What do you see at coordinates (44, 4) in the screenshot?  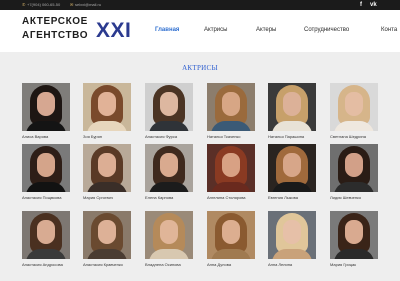 I see `phone-number: +7(904) 060-65-50` at bounding box center [44, 4].